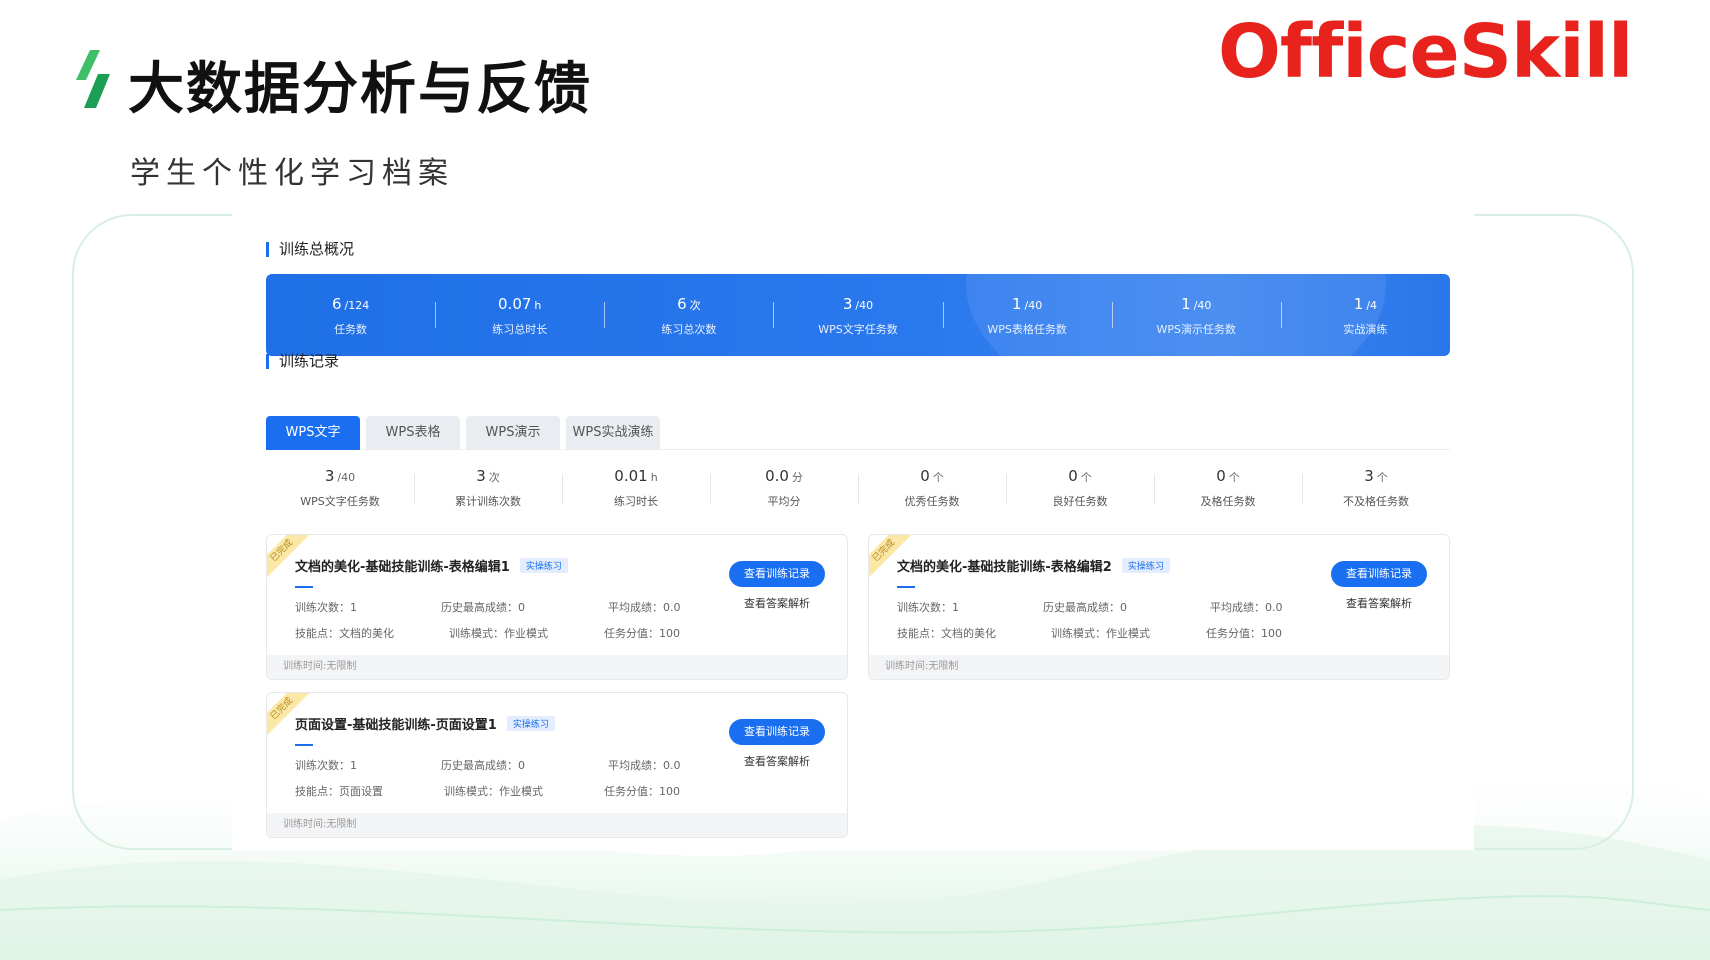 The width and height of the screenshot is (1710, 960). What do you see at coordinates (1027, 315) in the screenshot?
I see `overview-item-wps-sheet: 1/40 WPS表格任务数` at bounding box center [1027, 315].